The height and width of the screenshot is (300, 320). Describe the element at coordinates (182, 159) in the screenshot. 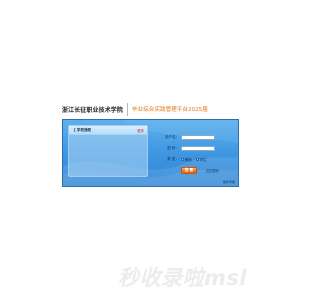

I see `radio-unchecked-icon` at that location.